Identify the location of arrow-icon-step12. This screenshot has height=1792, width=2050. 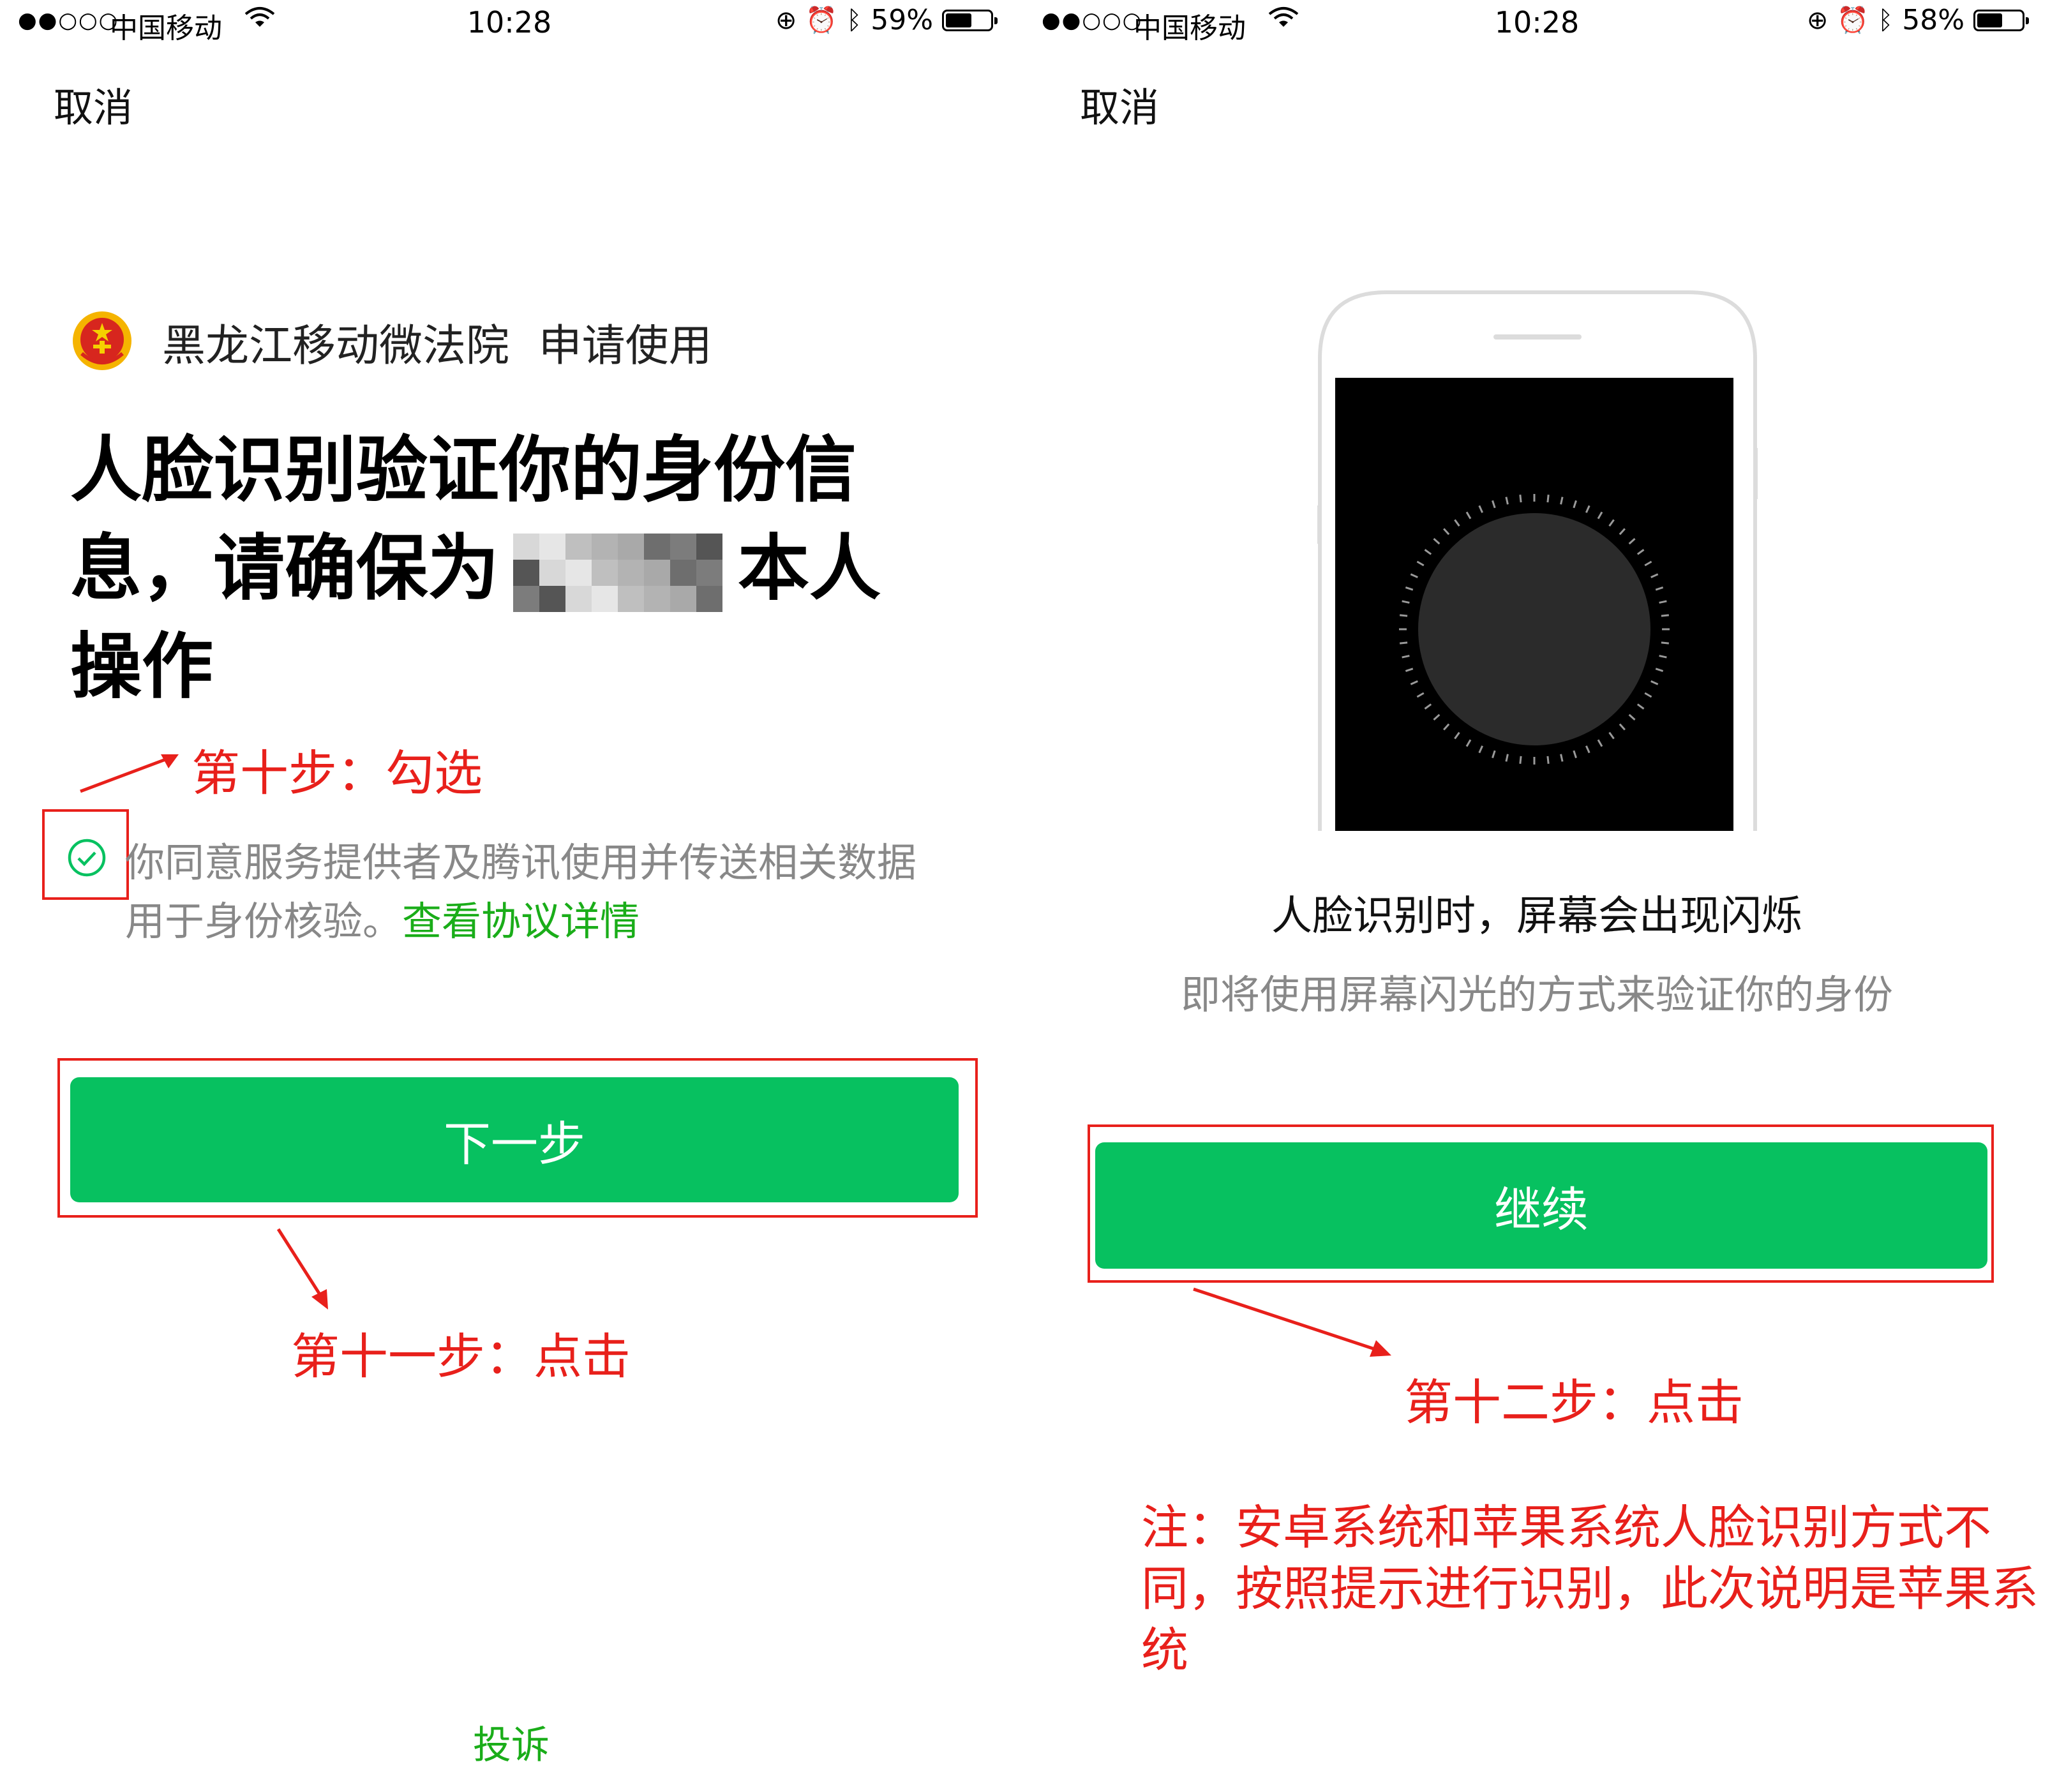
(1292, 1322).